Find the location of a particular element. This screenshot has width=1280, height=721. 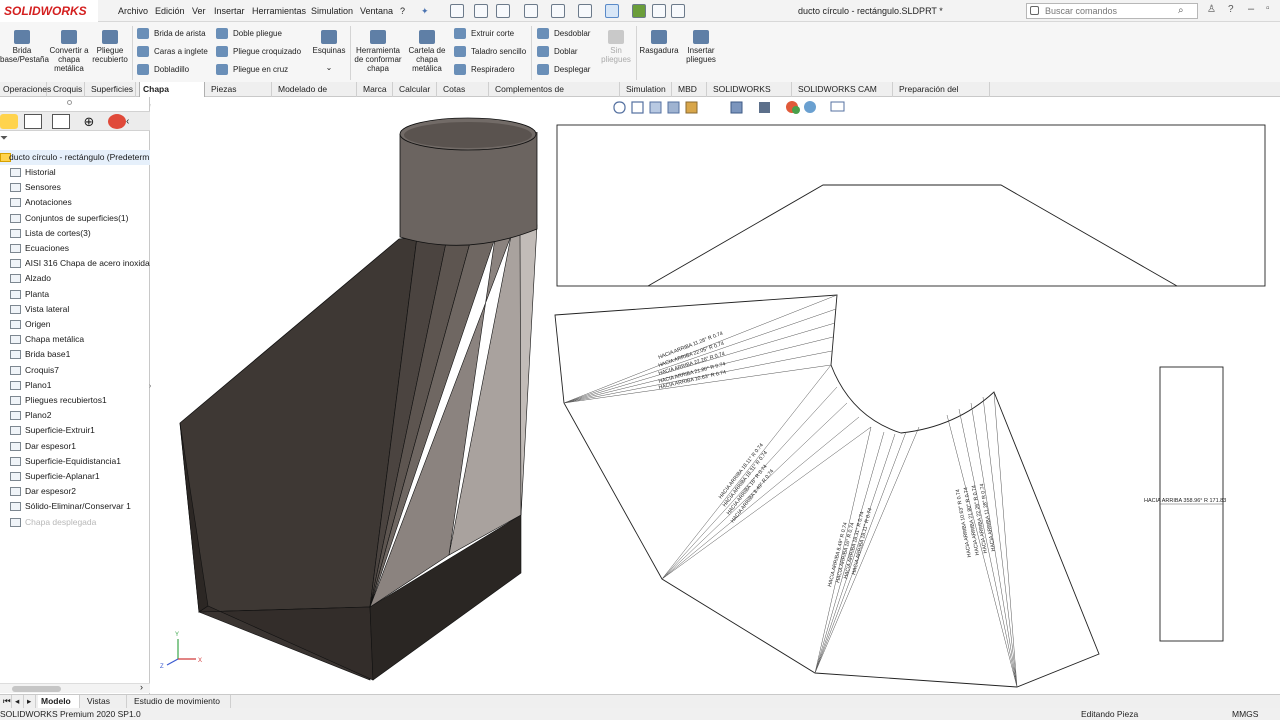

configuration-manager-tab-icon is located at coordinates (61, 121).